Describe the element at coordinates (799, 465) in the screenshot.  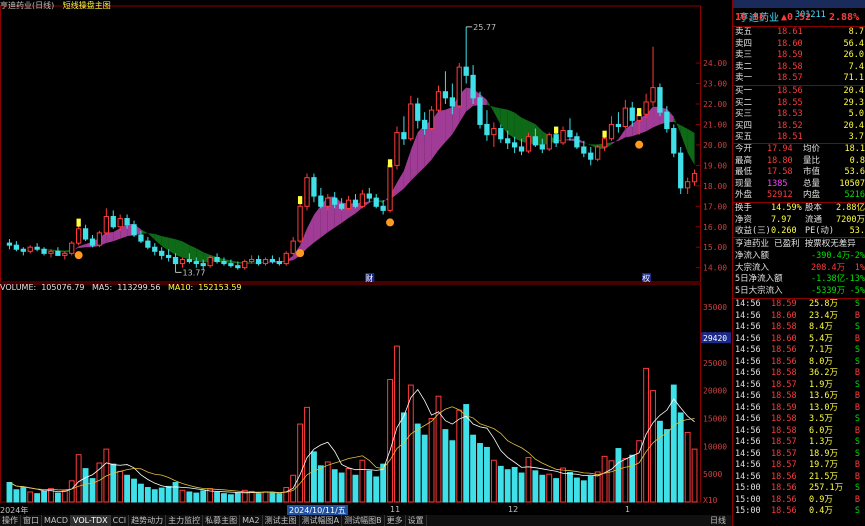
I see `tick-row: 14:56 18.57 19.7万 B` at that location.